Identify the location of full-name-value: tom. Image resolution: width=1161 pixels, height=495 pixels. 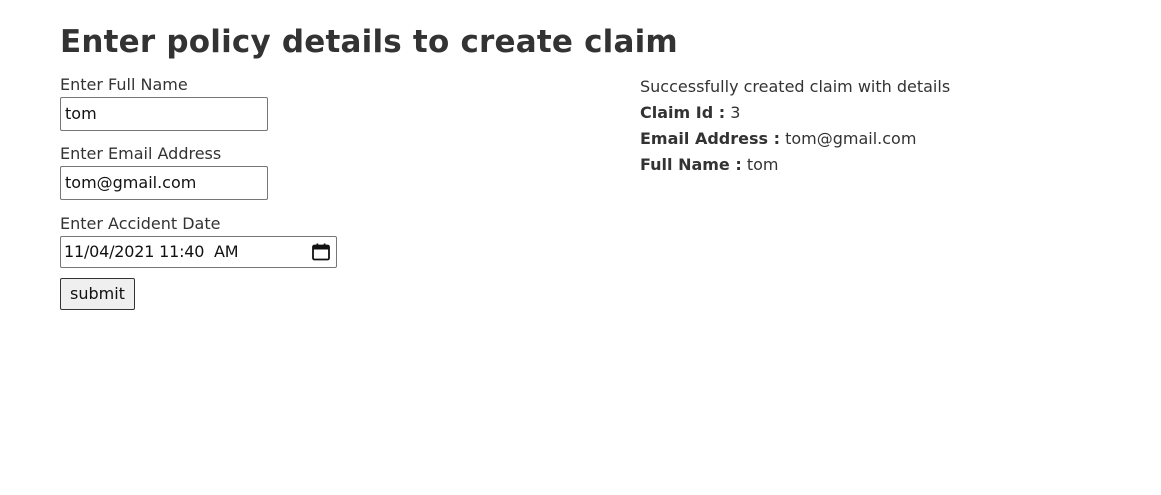
(762, 164).